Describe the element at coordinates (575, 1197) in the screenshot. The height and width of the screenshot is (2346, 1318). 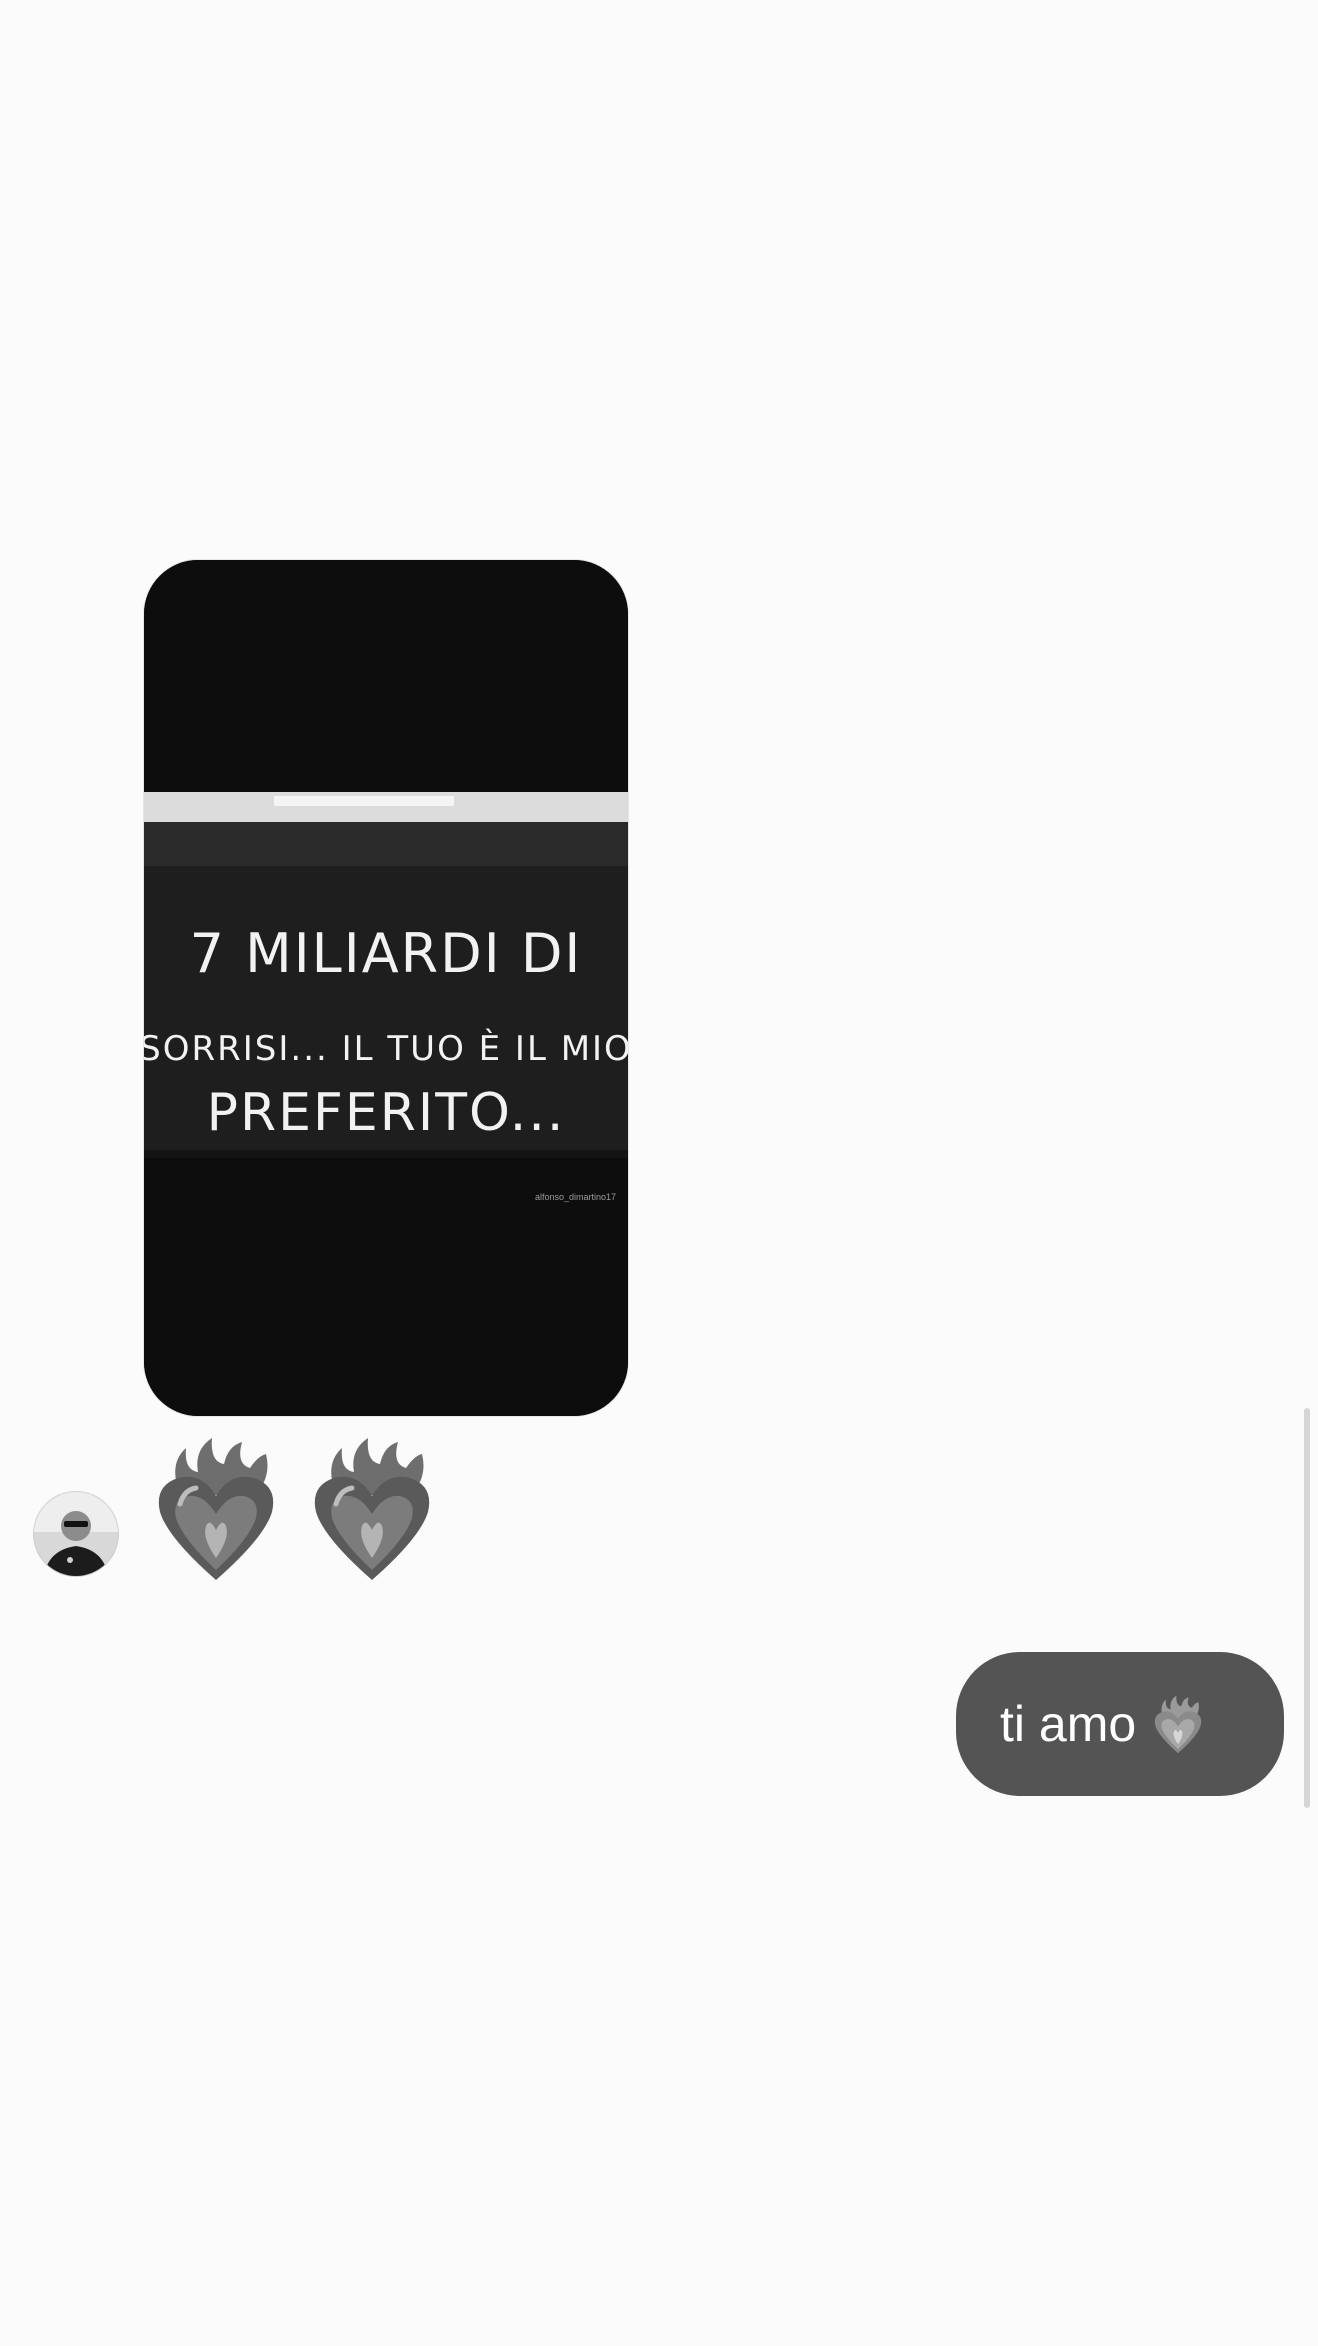
I see `post-watermark: alfonso_dimartino17` at that location.